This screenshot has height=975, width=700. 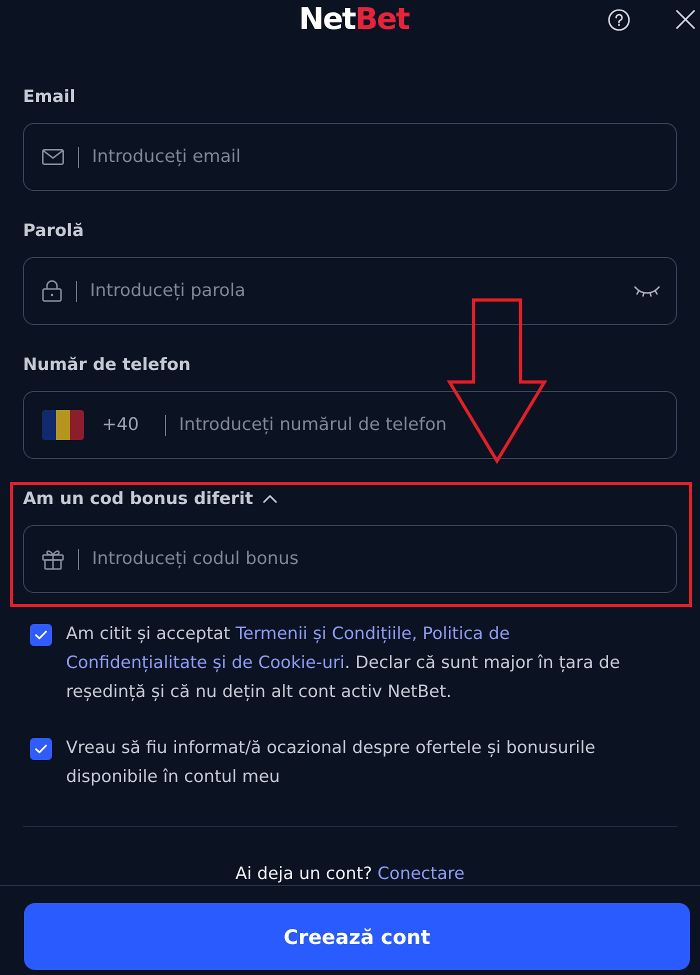 What do you see at coordinates (419, 425) in the screenshot?
I see `phone-number-input: Introduceți numărul de telefon` at bounding box center [419, 425].